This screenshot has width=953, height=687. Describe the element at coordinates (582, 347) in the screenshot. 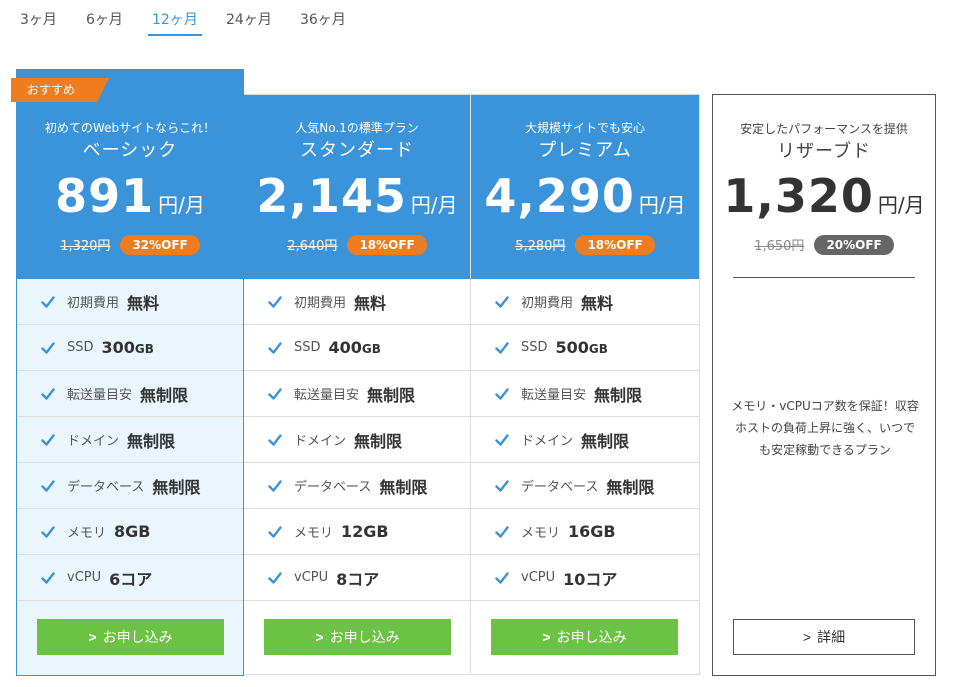

I see `feature-value: 500GB` at that location.